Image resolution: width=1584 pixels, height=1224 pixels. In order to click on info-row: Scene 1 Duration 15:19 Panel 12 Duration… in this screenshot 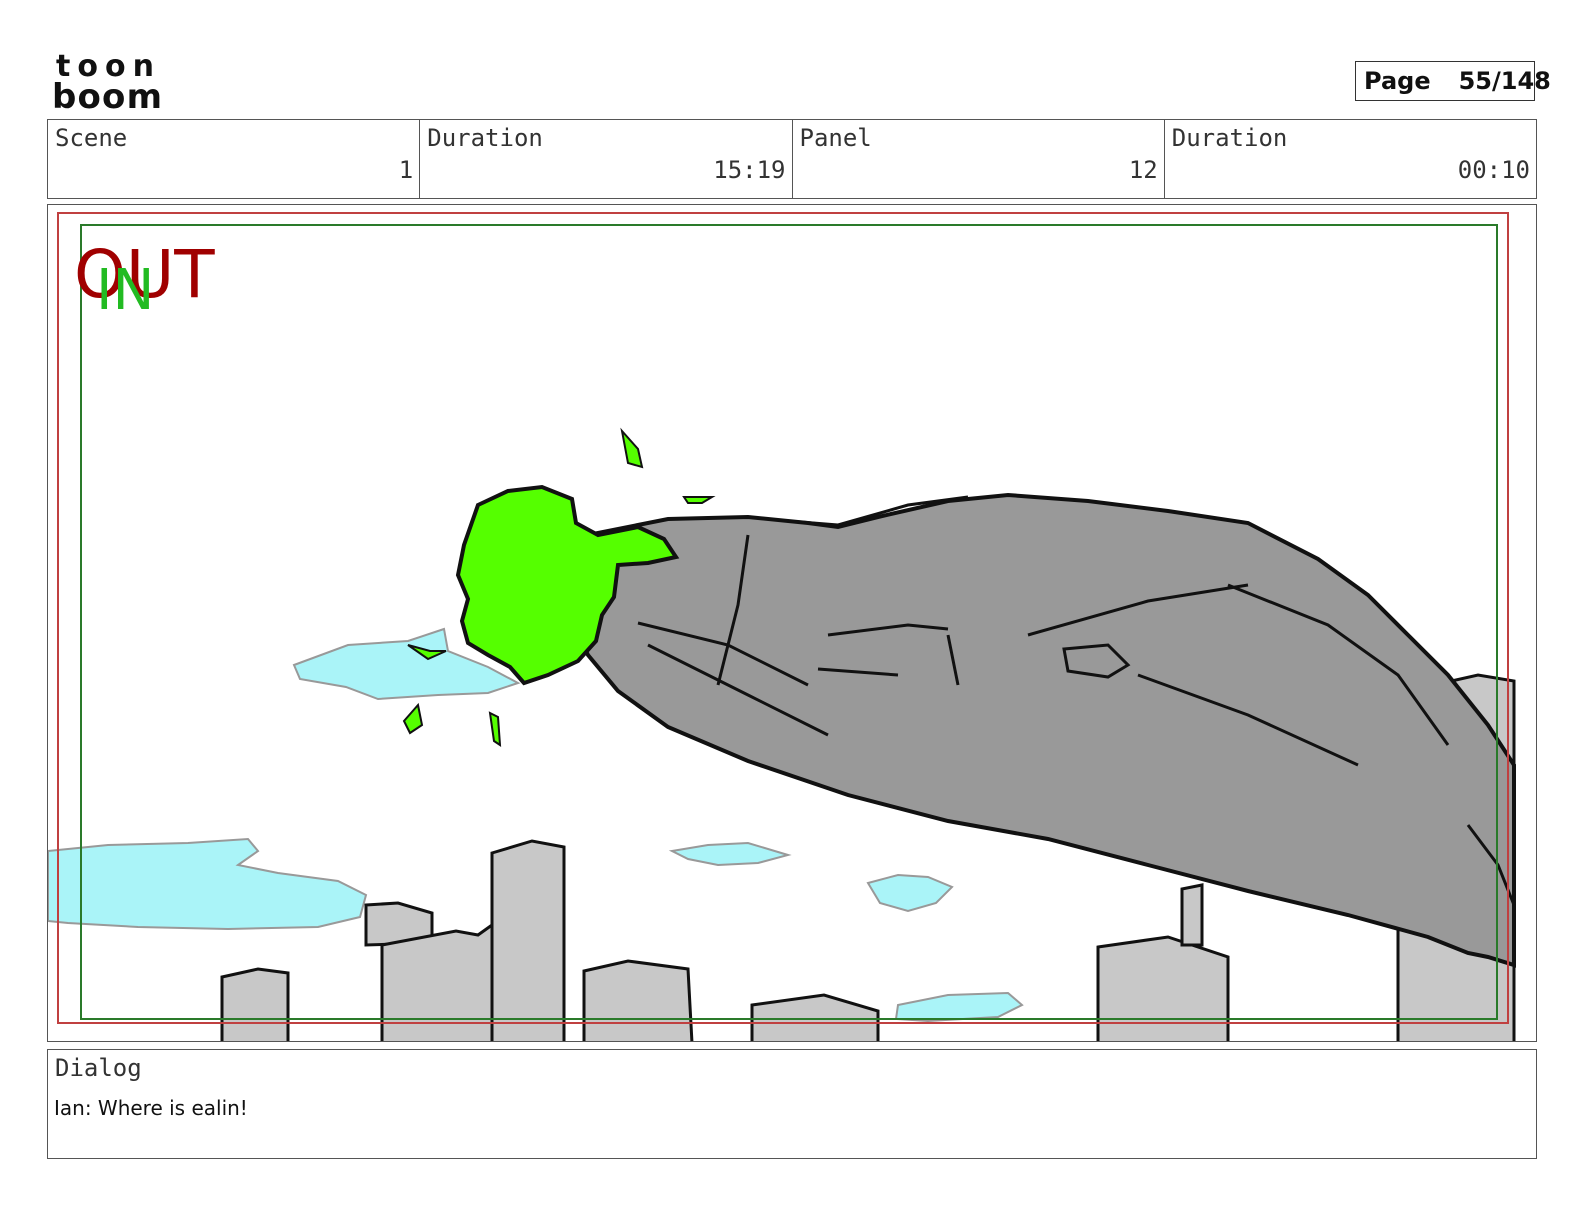, I will do `click(792, 159)`.